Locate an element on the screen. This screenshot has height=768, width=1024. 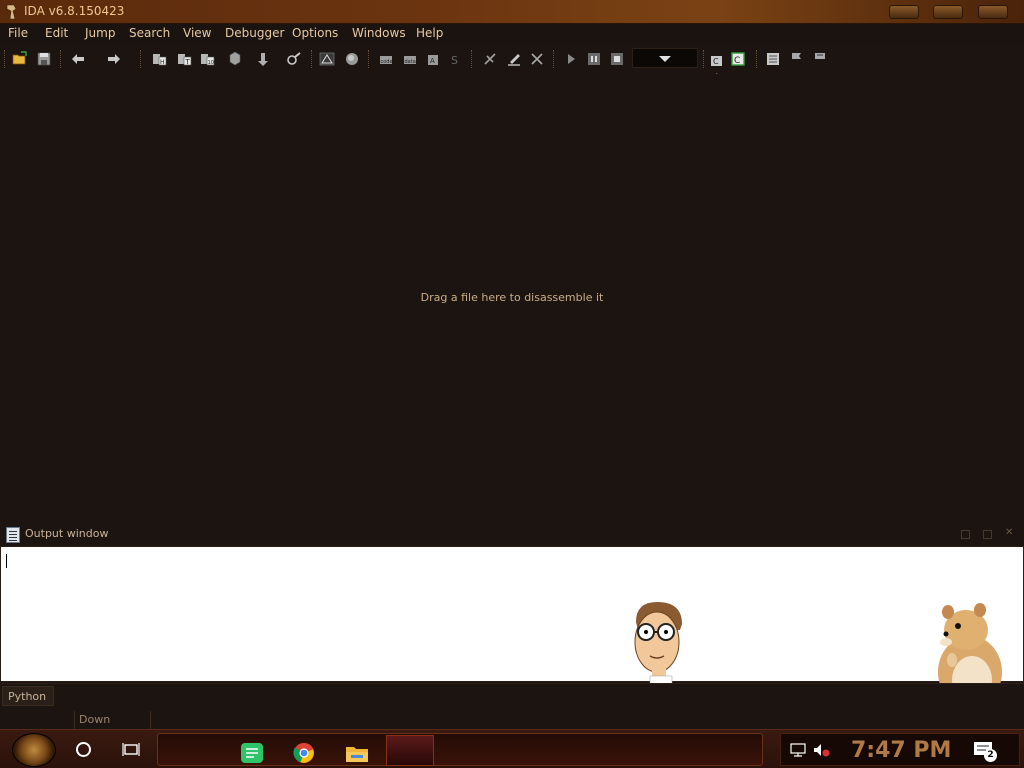
stop-icon is located at coordinates (617, 59).